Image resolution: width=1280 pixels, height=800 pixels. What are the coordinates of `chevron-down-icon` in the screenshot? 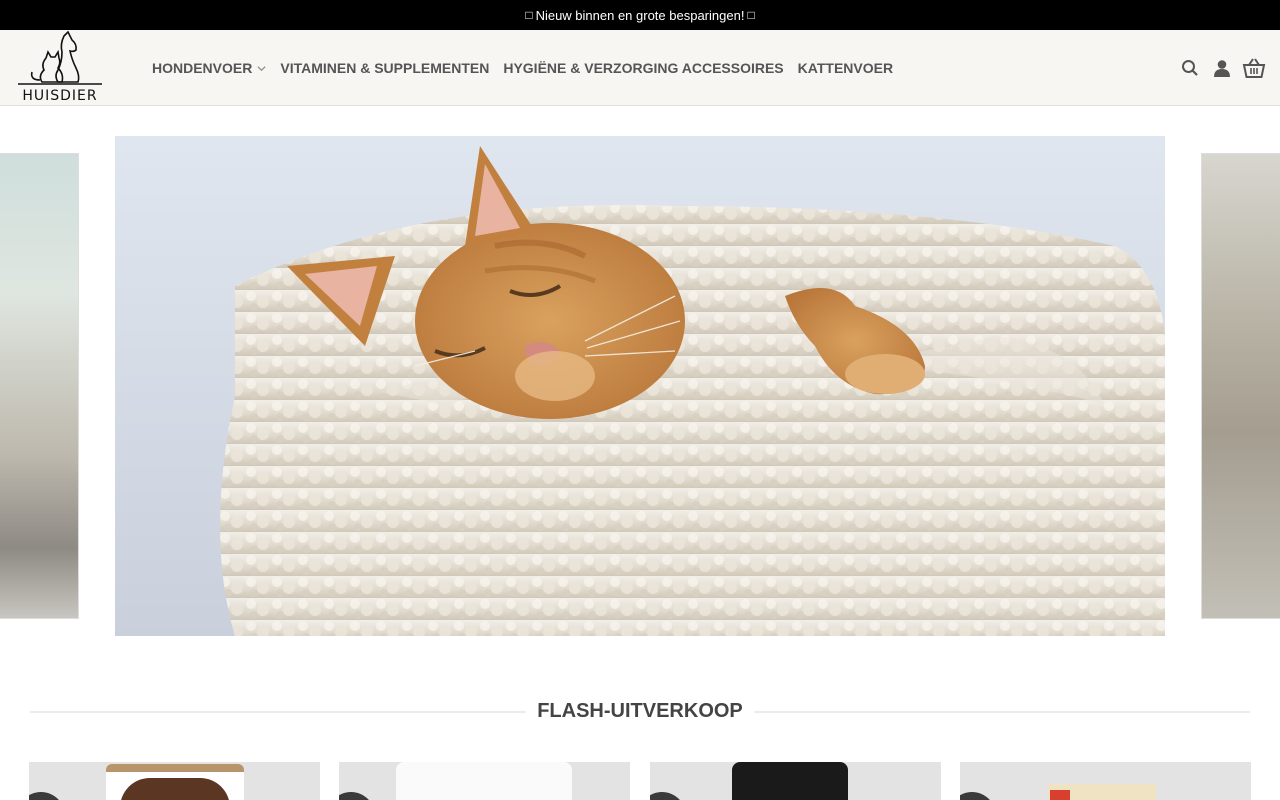 It's located at (261, 68).